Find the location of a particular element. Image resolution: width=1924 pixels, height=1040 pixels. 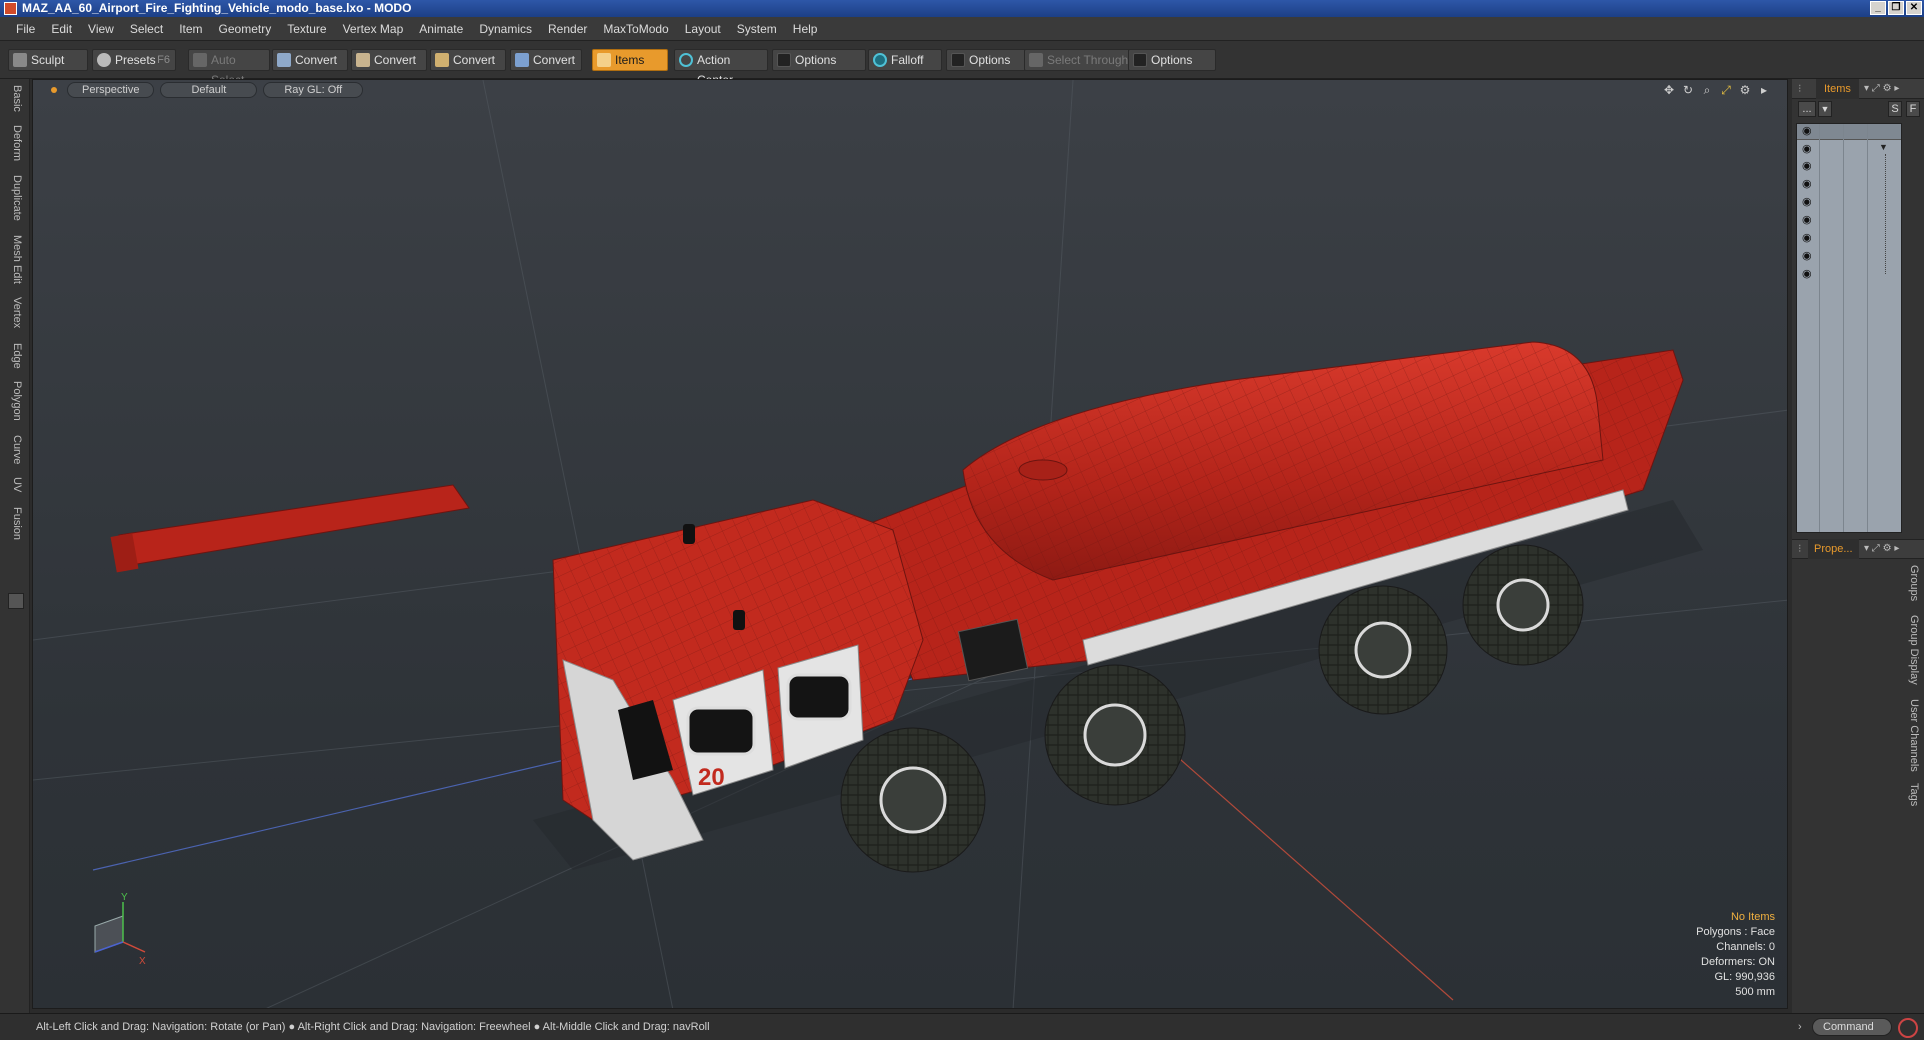

sculpt-button: Sculpt is located at coordinates (48, 60).